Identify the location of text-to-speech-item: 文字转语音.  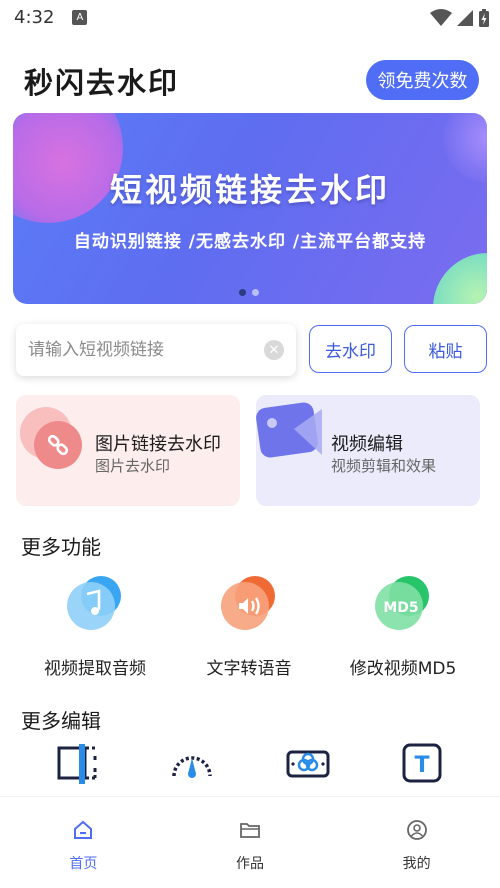
(249, 626).